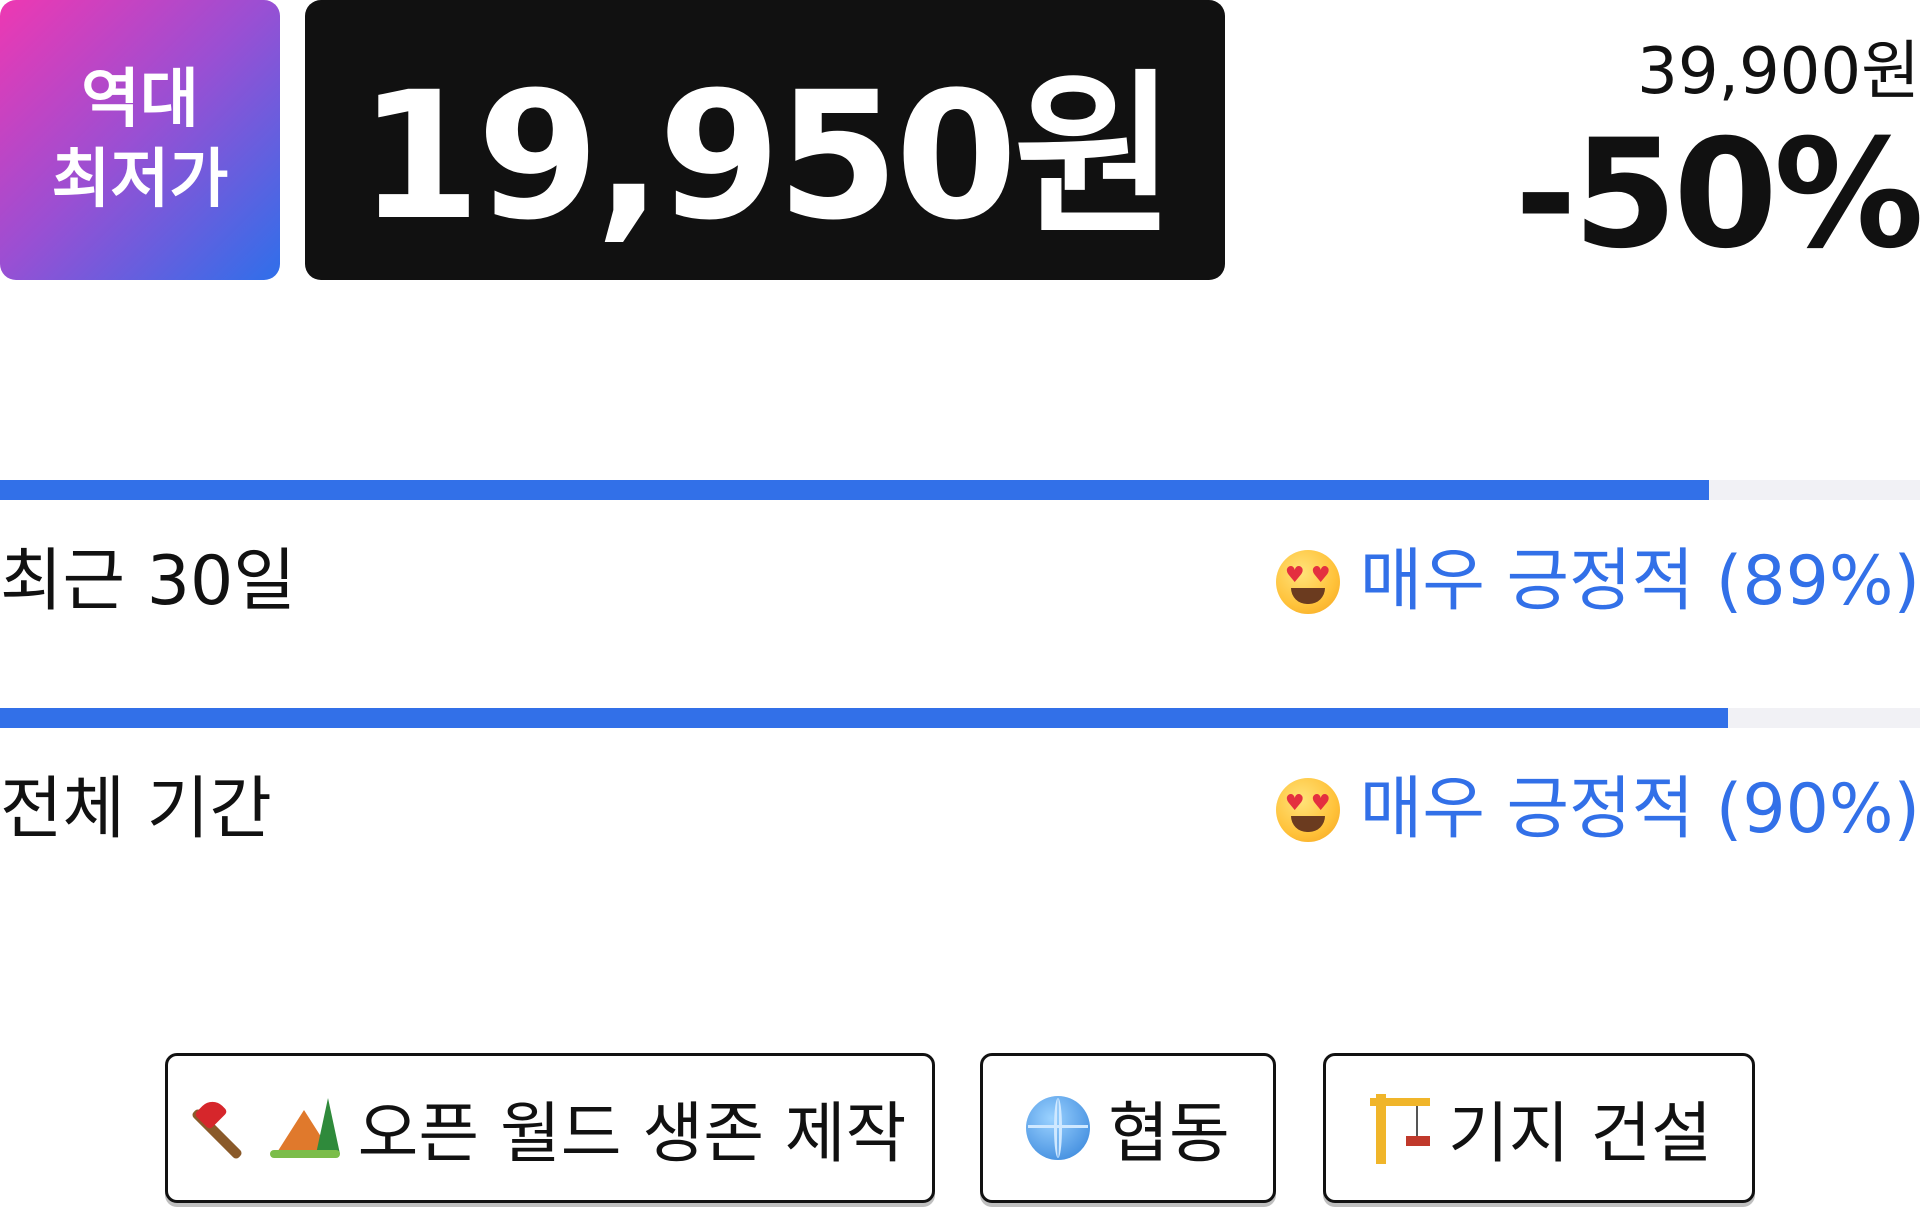  Describe the element at coordinates (1580, 1133) in the screenshot. I see `tag-label: 기지 건설` at that location.